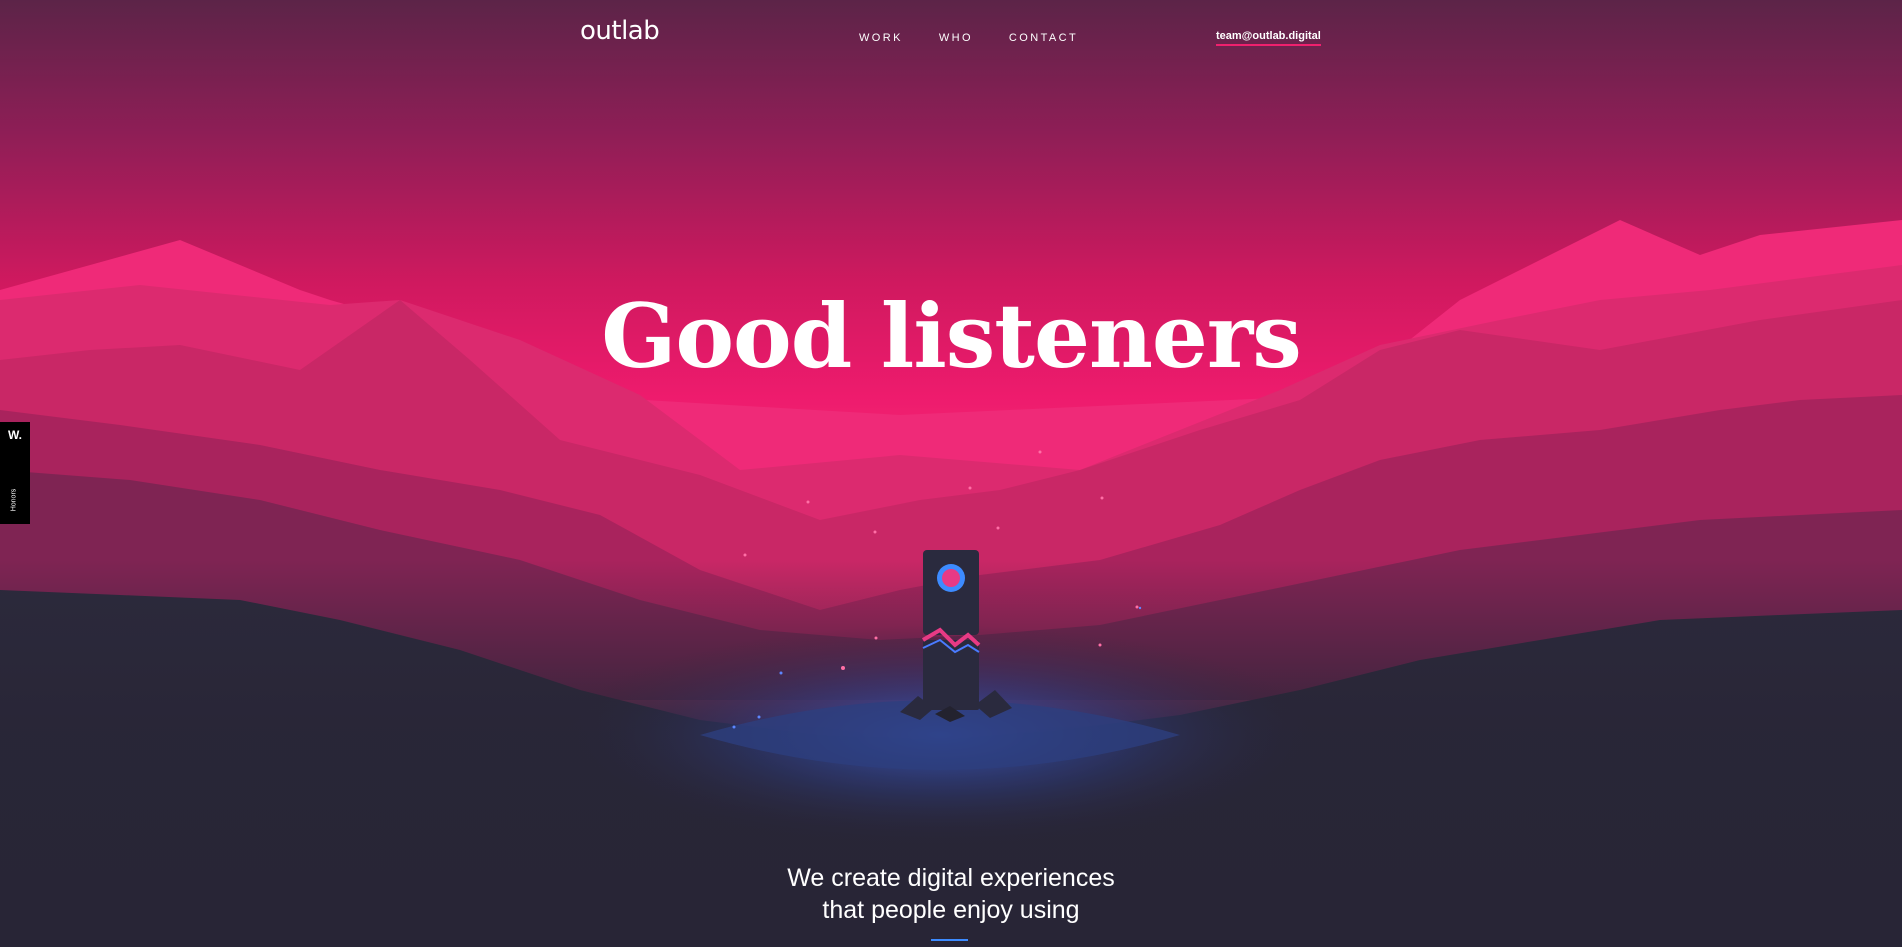 Image resolution: width=1902 pixels, height=947 pixels. Describe the element at coordinates (1268, 38) in the screenshot. I see `email-link: team@outlab.digital` at that location.